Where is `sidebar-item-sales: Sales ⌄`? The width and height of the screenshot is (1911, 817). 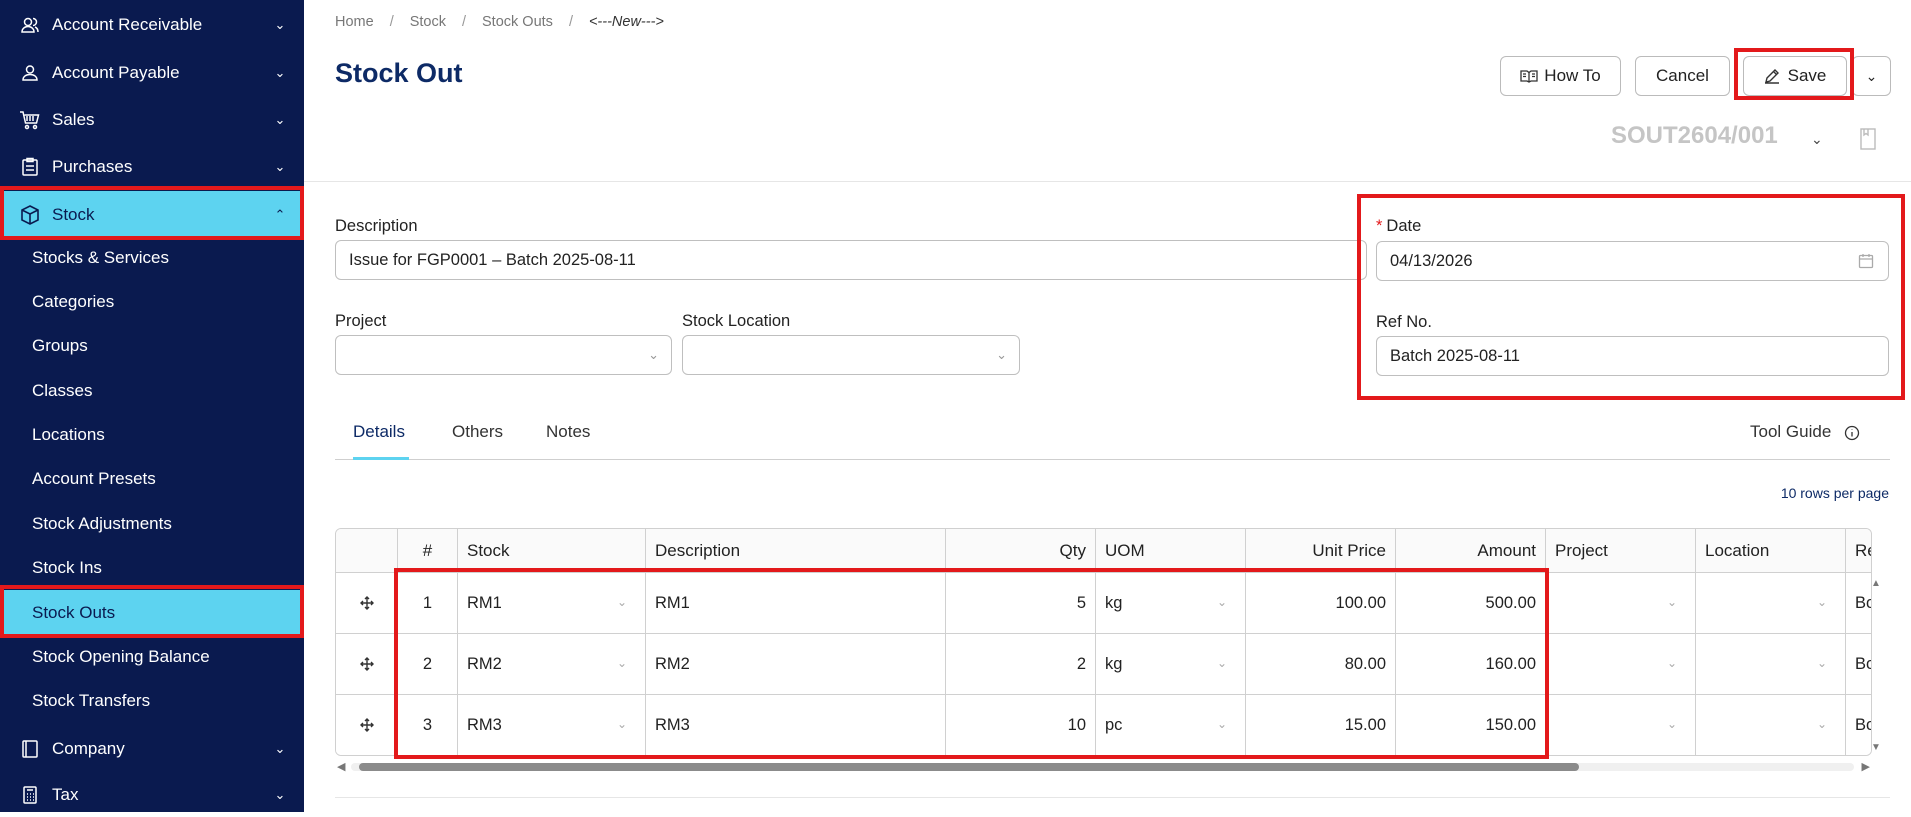 sidebar-item-sales: Sales ⌄ is located at coordinates (152, 120).